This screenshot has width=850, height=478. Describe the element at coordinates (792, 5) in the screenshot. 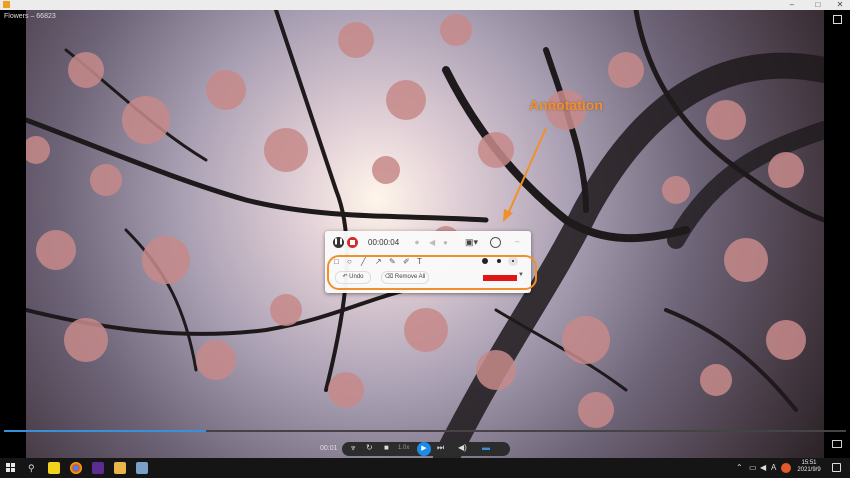

I see `minimize-button: –` at that location.